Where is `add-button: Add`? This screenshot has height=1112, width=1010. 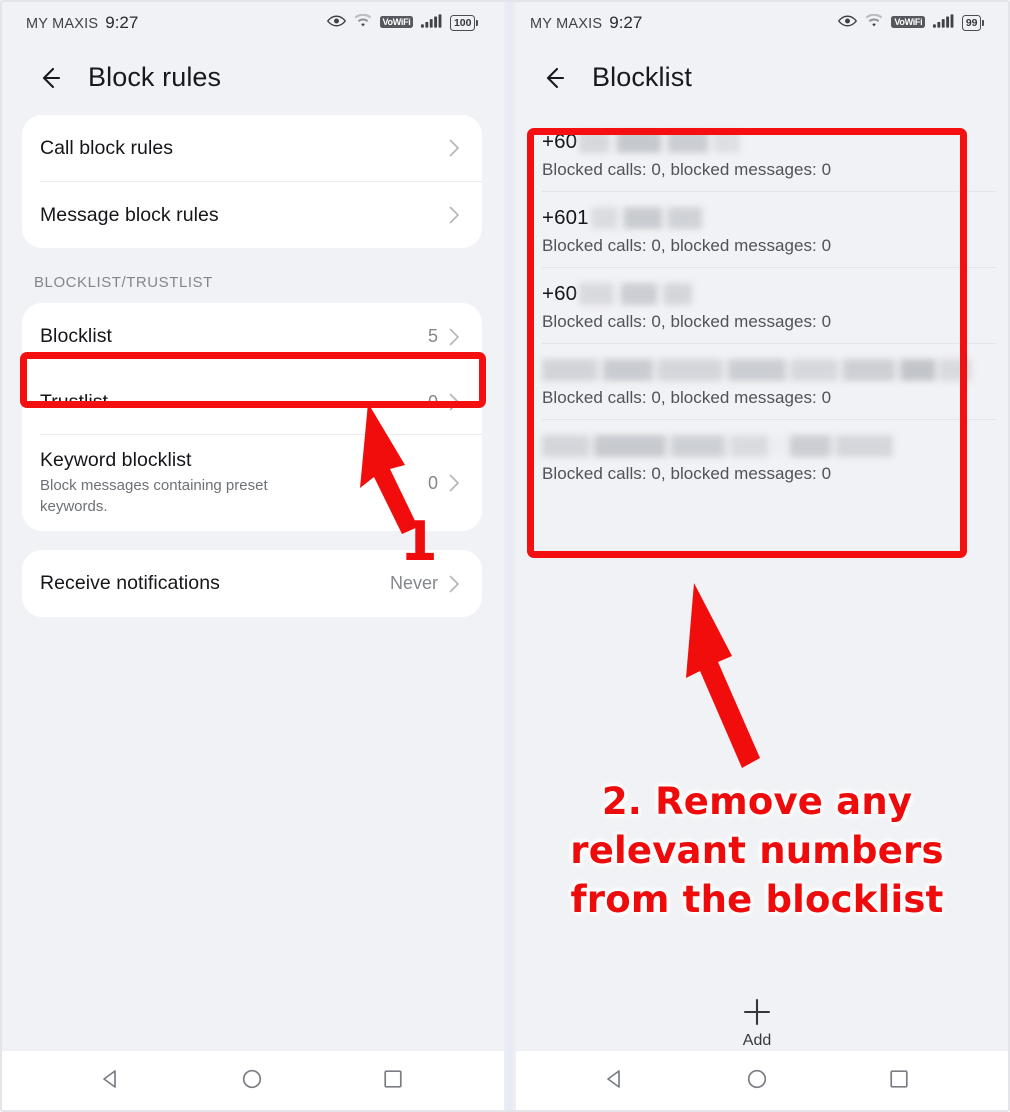 add-button: Add is located at coordinates (757, 1022).